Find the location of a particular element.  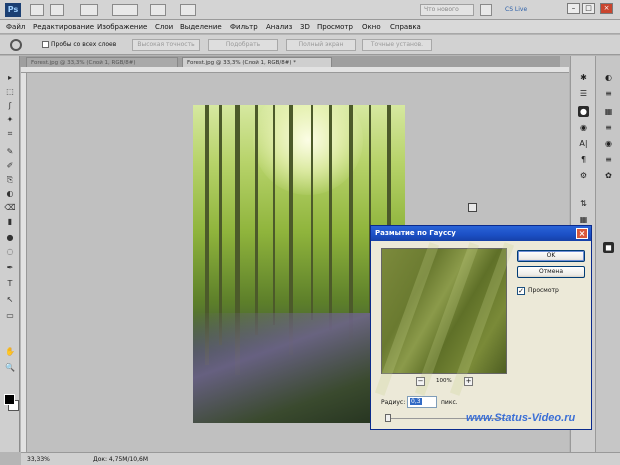

clone-source-panel-icon: ⇅ is located at coordinates (583, 203).